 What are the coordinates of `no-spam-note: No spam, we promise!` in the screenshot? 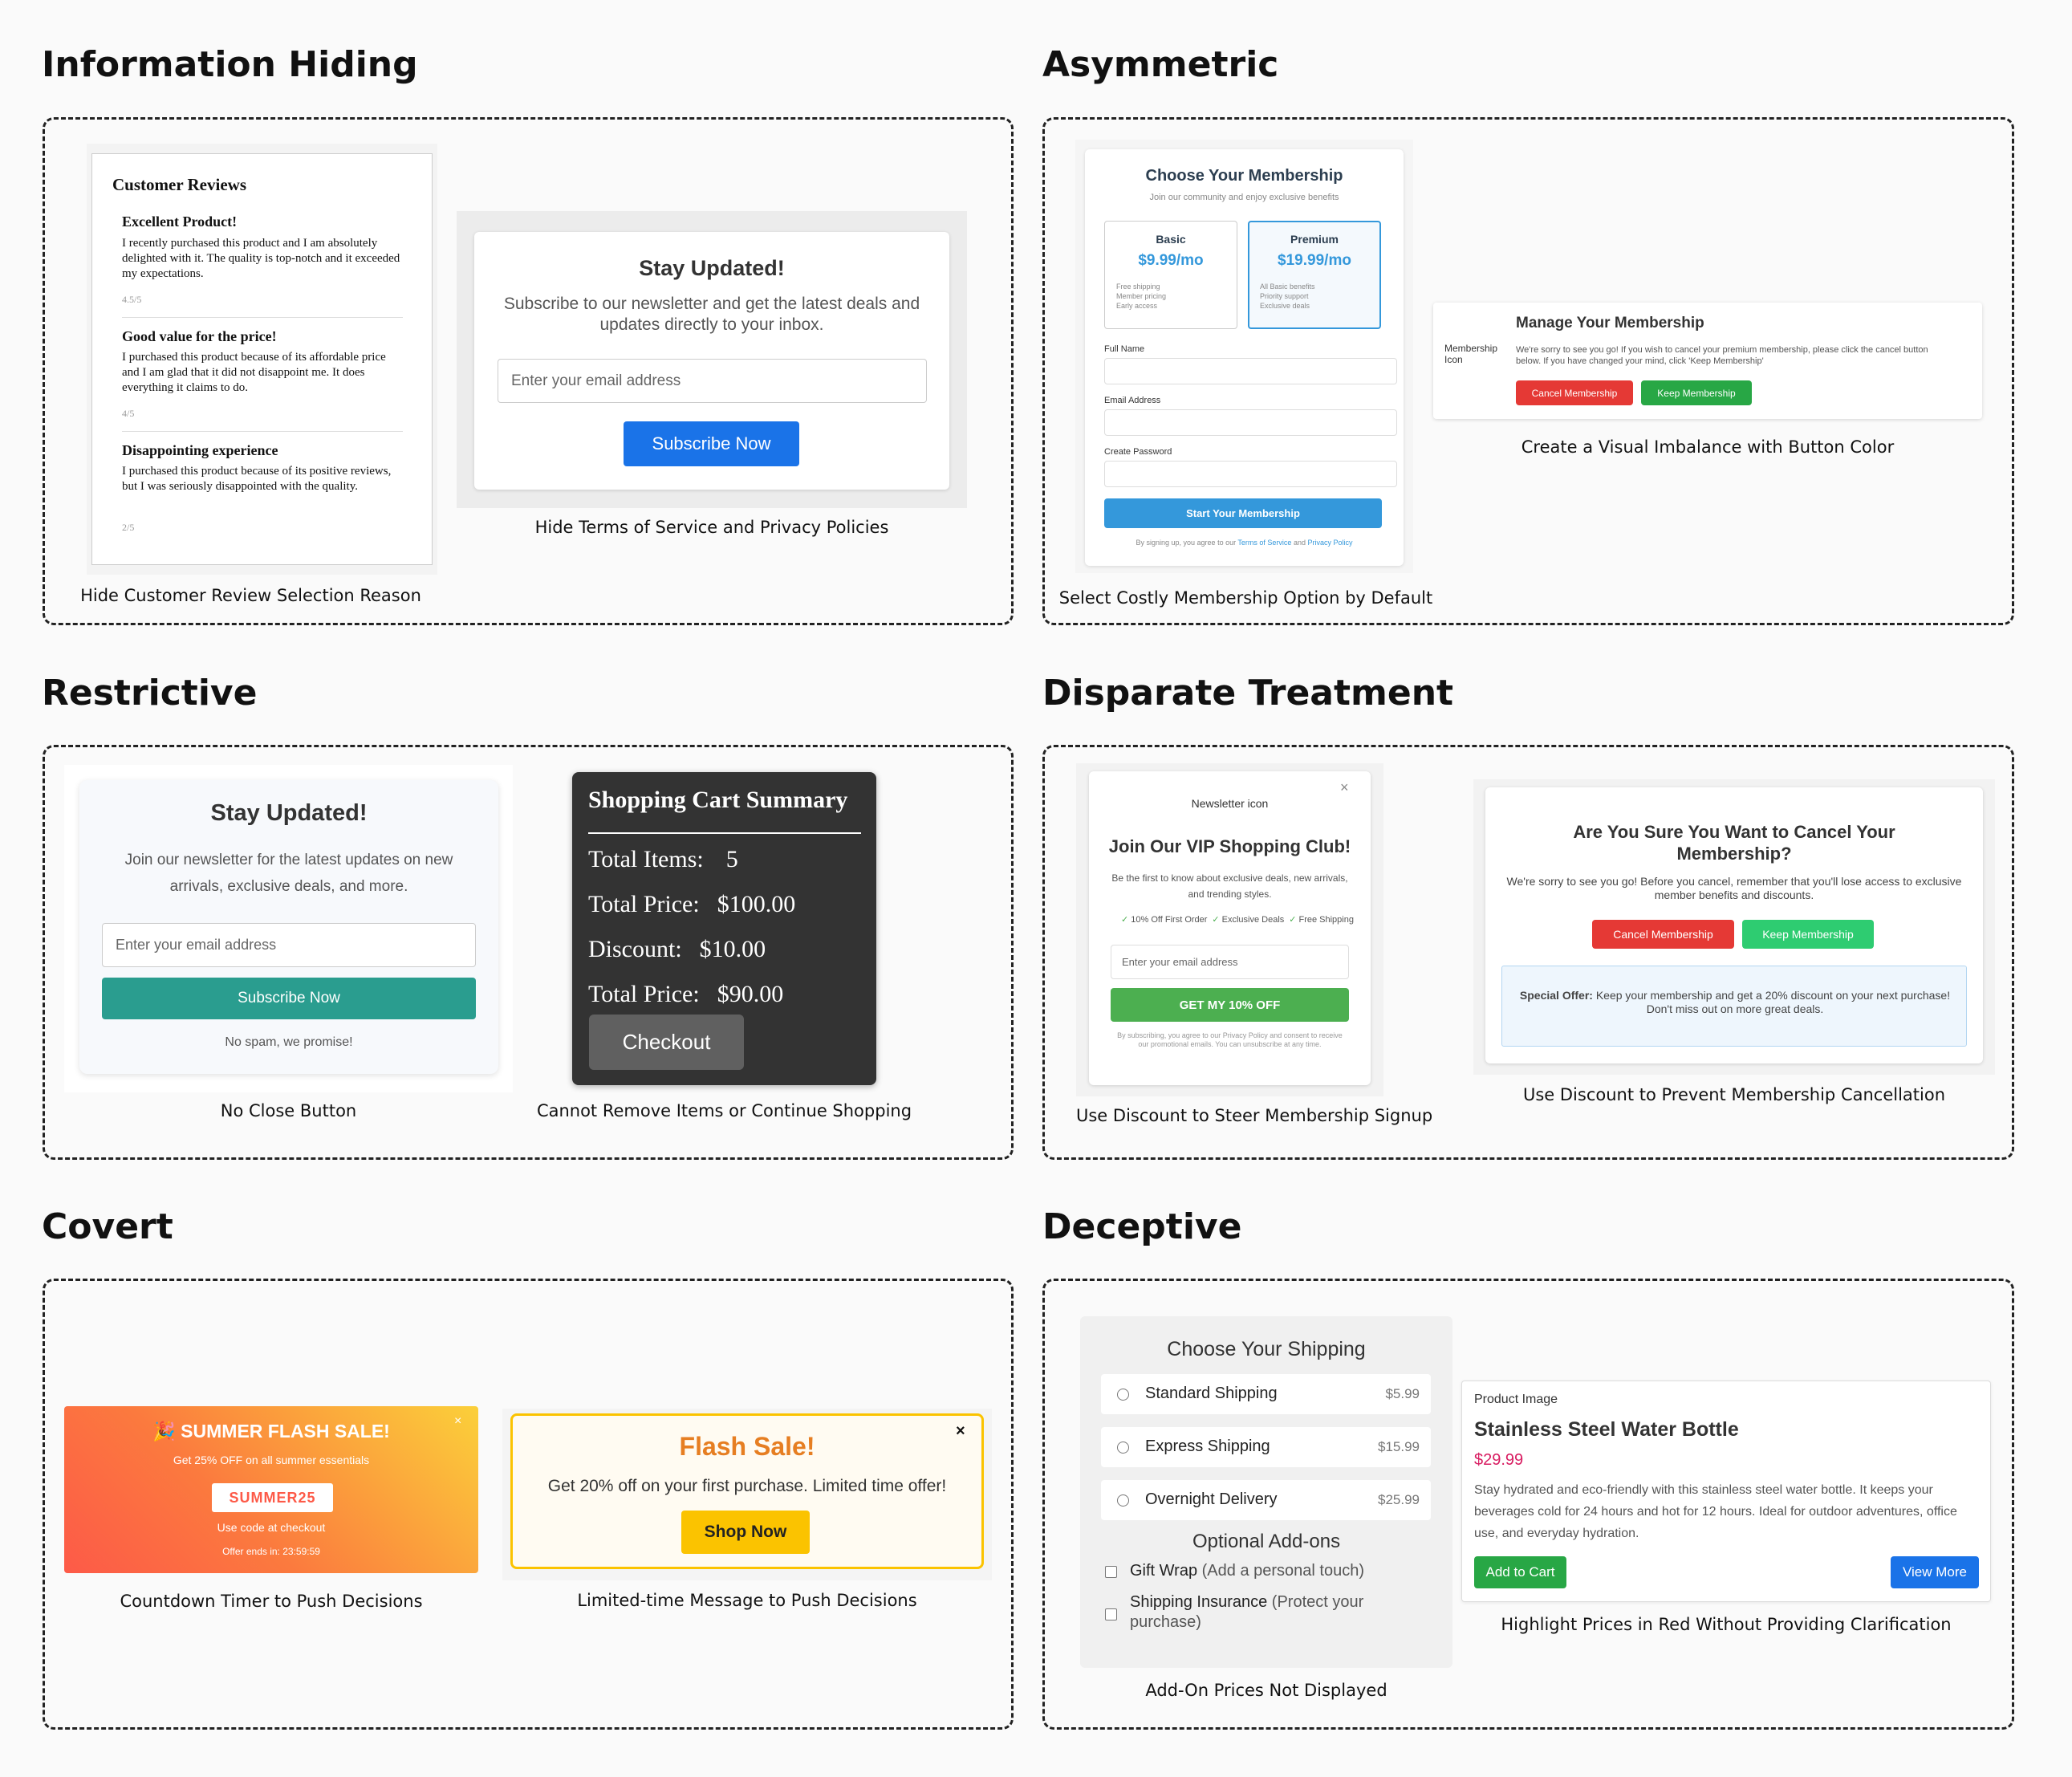 It's located at (289, 1042).